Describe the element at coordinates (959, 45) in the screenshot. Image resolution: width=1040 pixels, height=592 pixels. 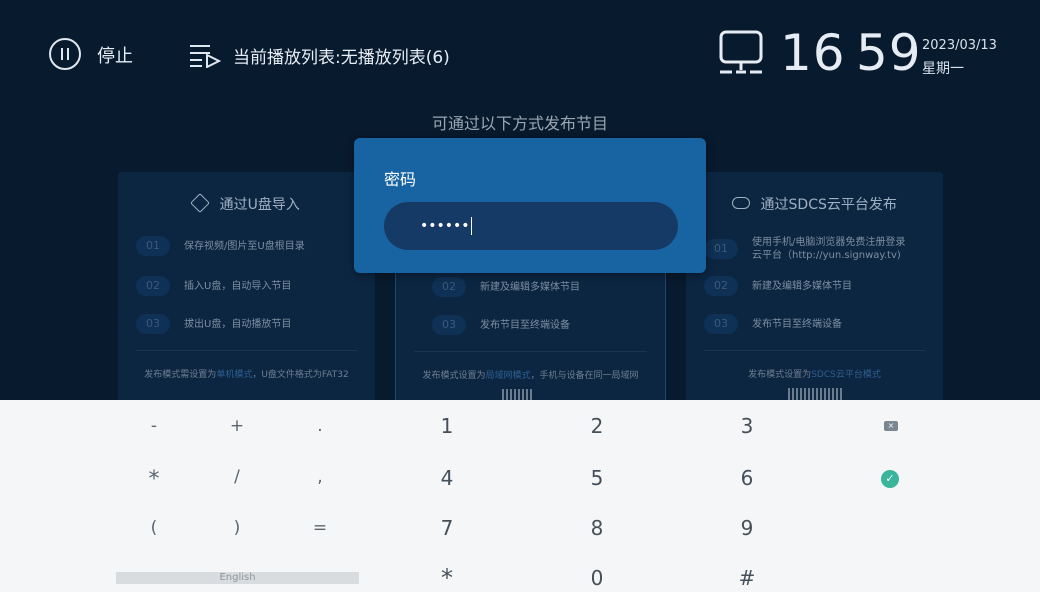
I see `date-label: 2023/03/13` at that location.